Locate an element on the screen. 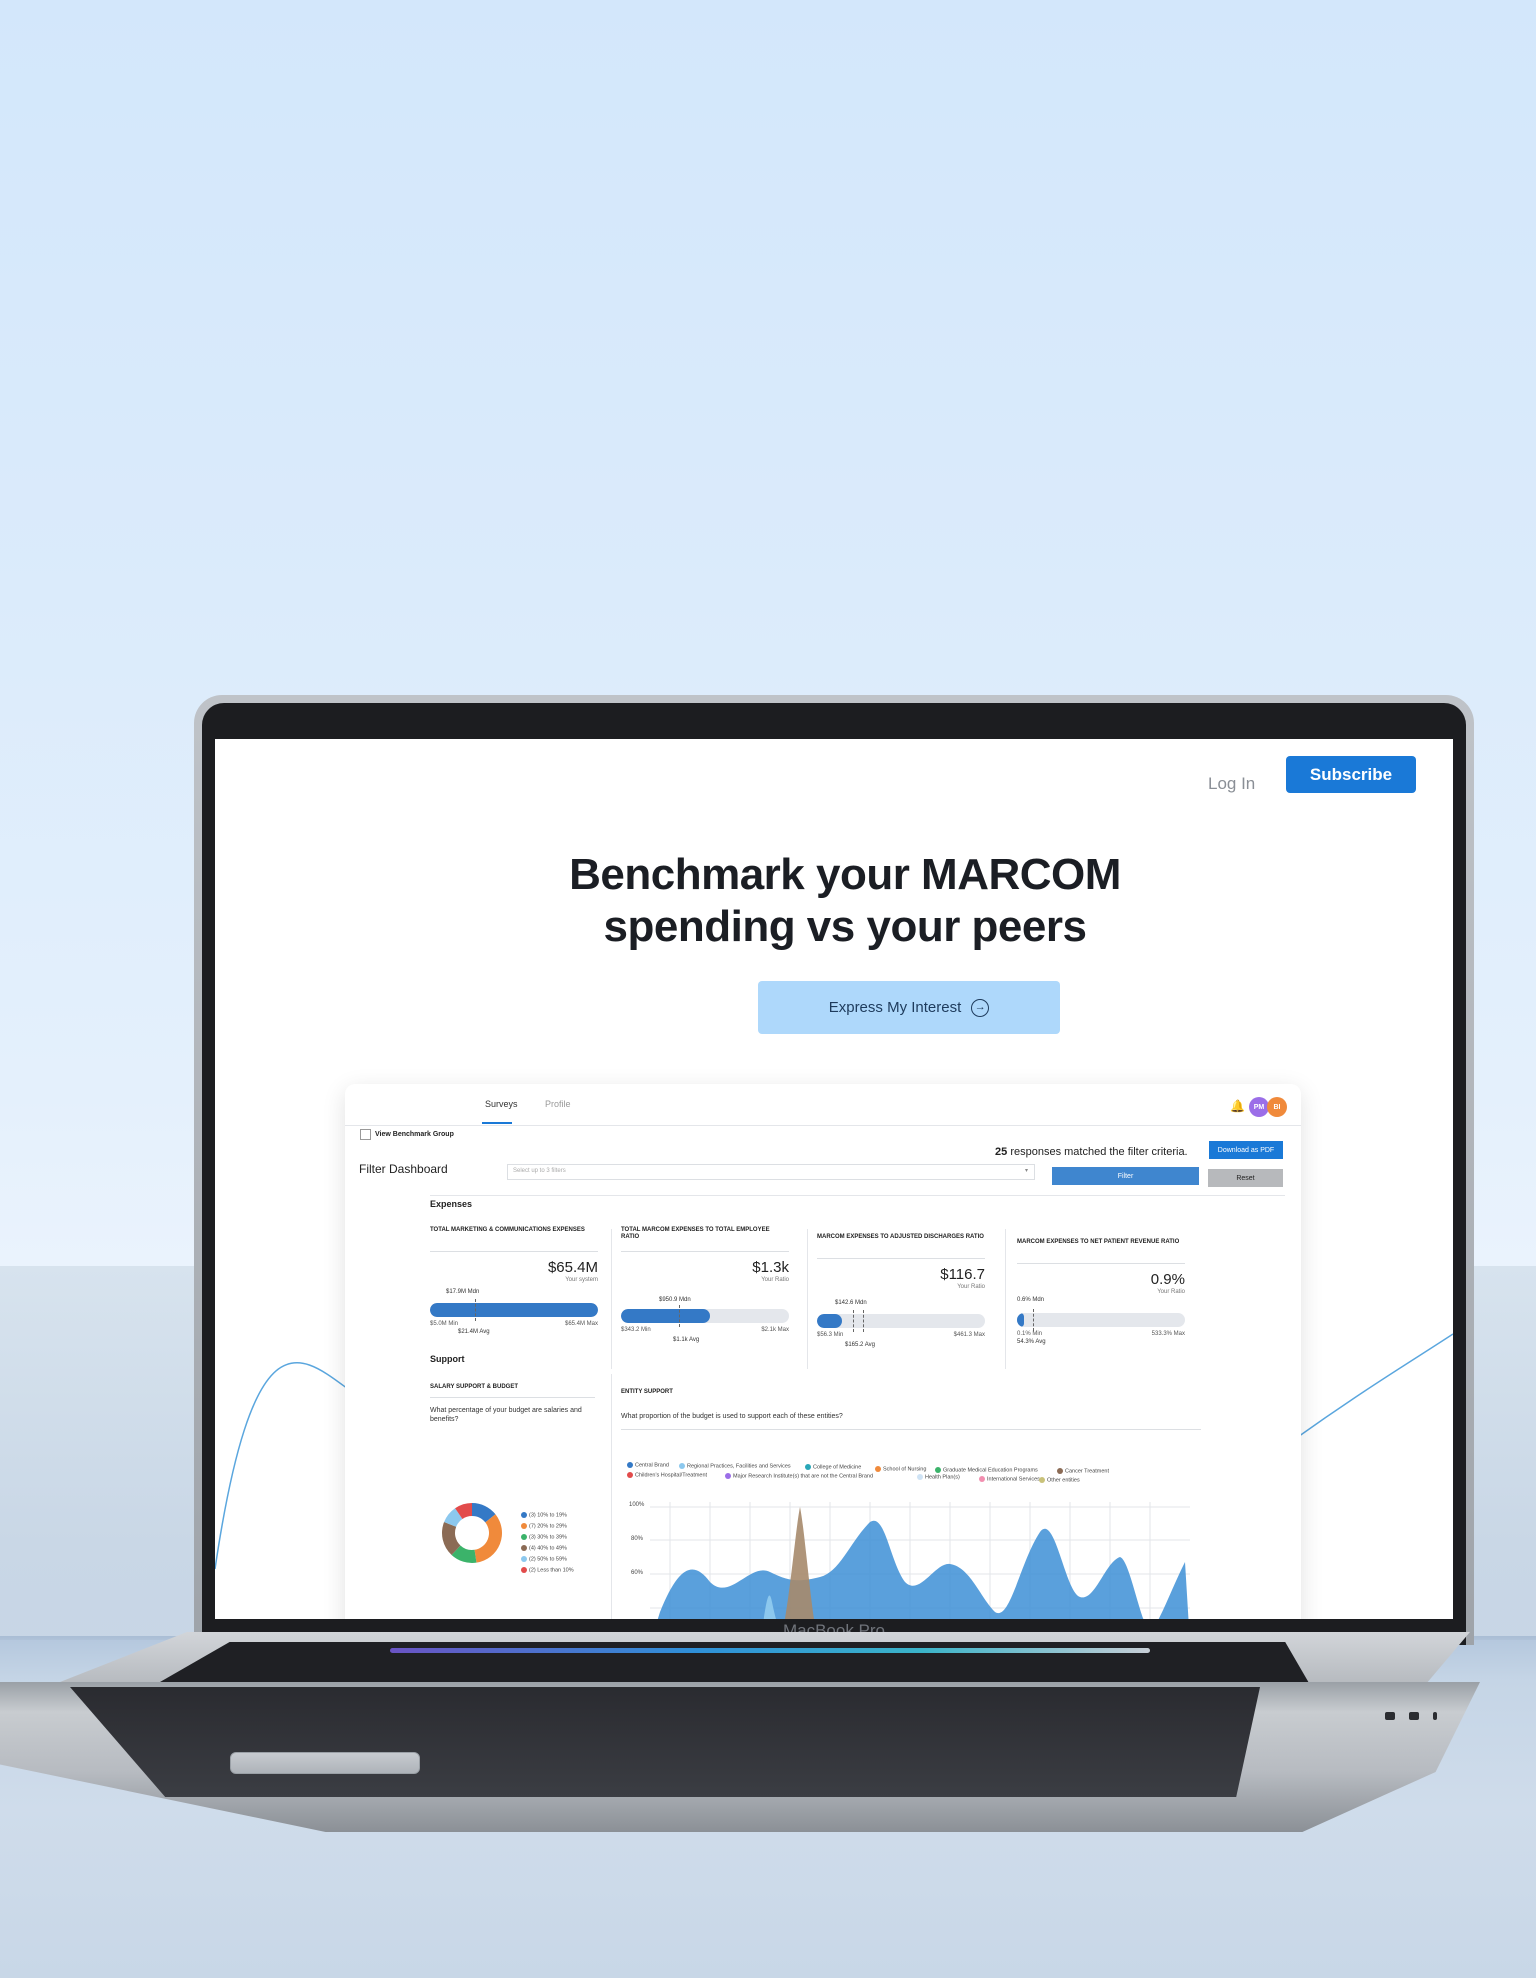 This screenshot has height=1978, width=1536. metric-max: $2.1k Max is located at coordinates (775, 1330).